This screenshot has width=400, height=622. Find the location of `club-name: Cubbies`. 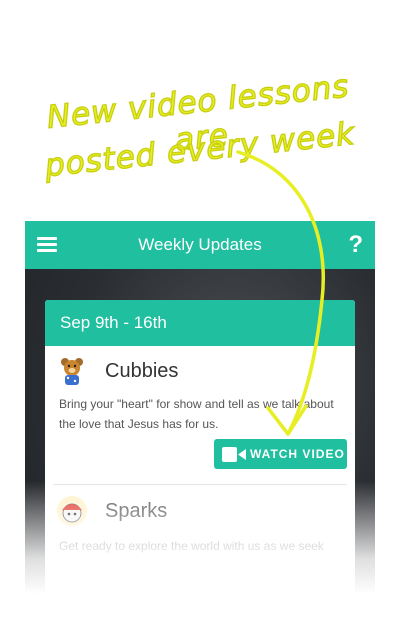

club-name: Cubbies is located at coordinates (142, 371).